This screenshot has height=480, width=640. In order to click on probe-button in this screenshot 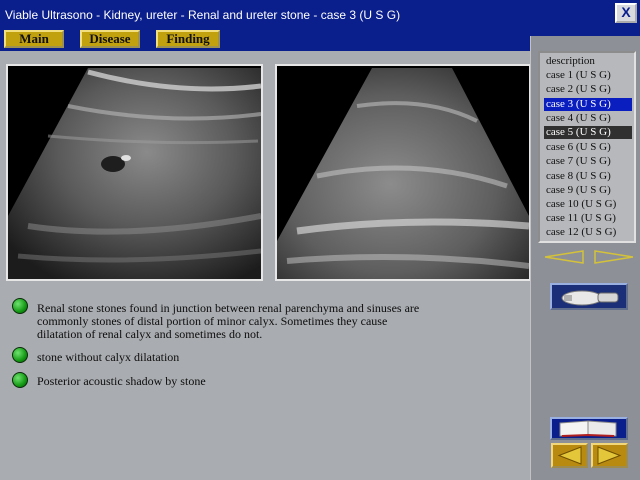, I will do `click(589, 296)`.